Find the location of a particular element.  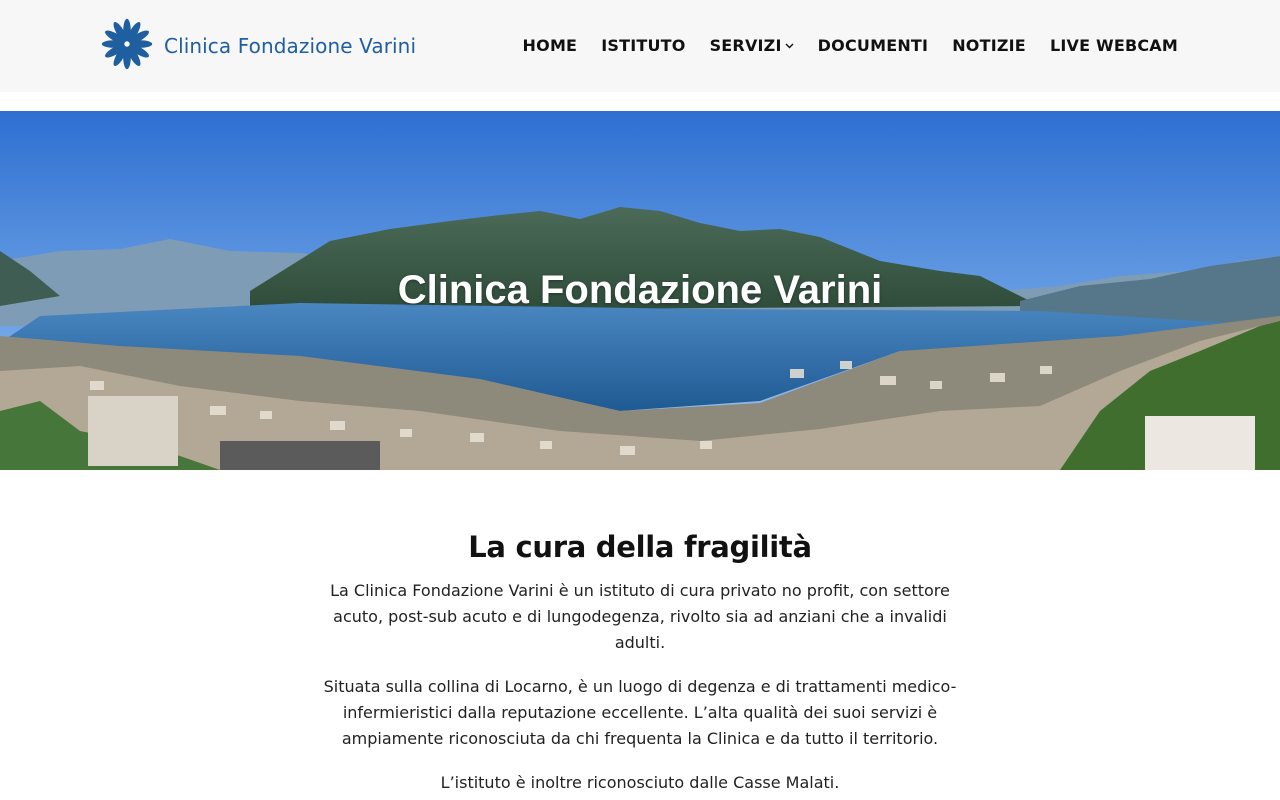

nav-documenti: DOCUMENTI is located at coordinates (873, 45).